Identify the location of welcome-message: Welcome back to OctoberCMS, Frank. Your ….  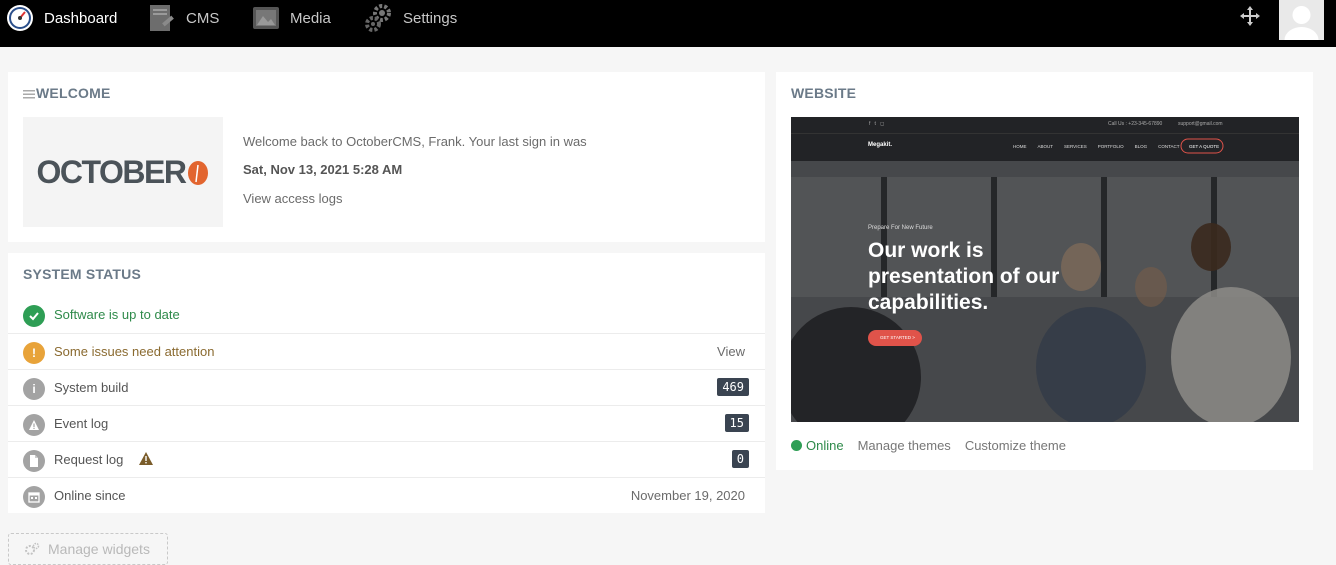
(415, 141).